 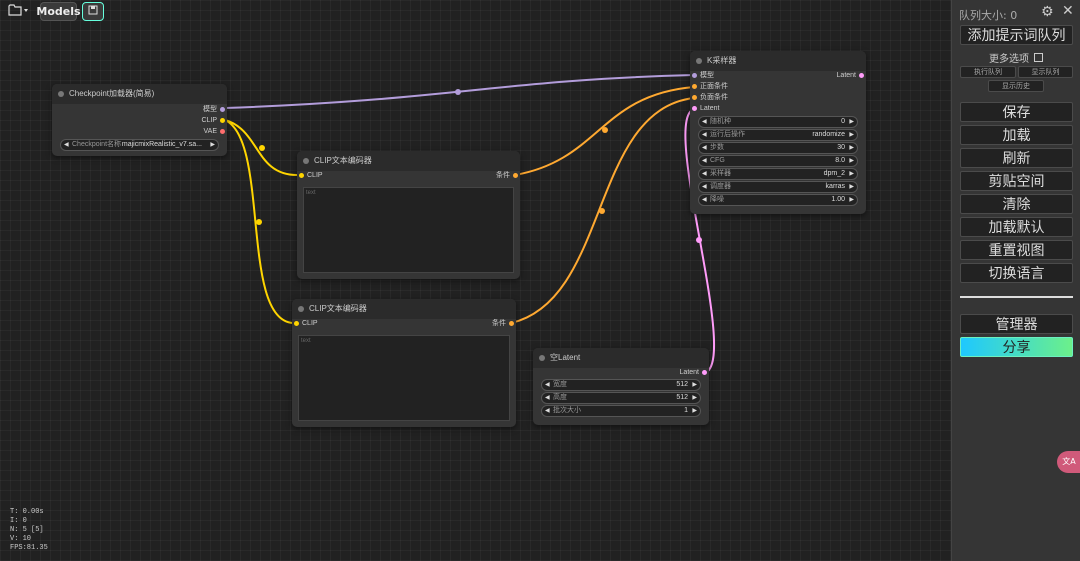 I want to click on reset-view-button: 重置视图, so click(x=1016, y=250).